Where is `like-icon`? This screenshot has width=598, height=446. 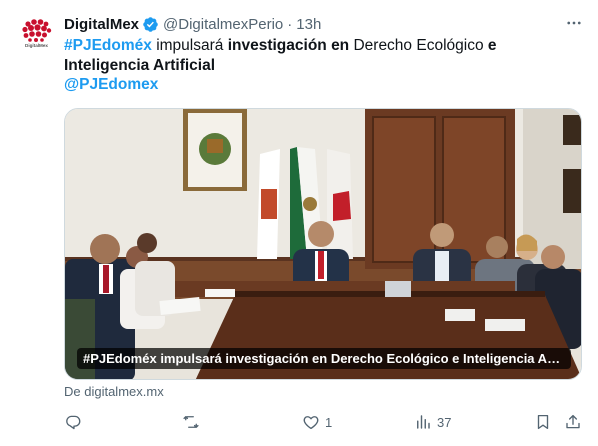 like-icon is located at coordinates (311, 423).